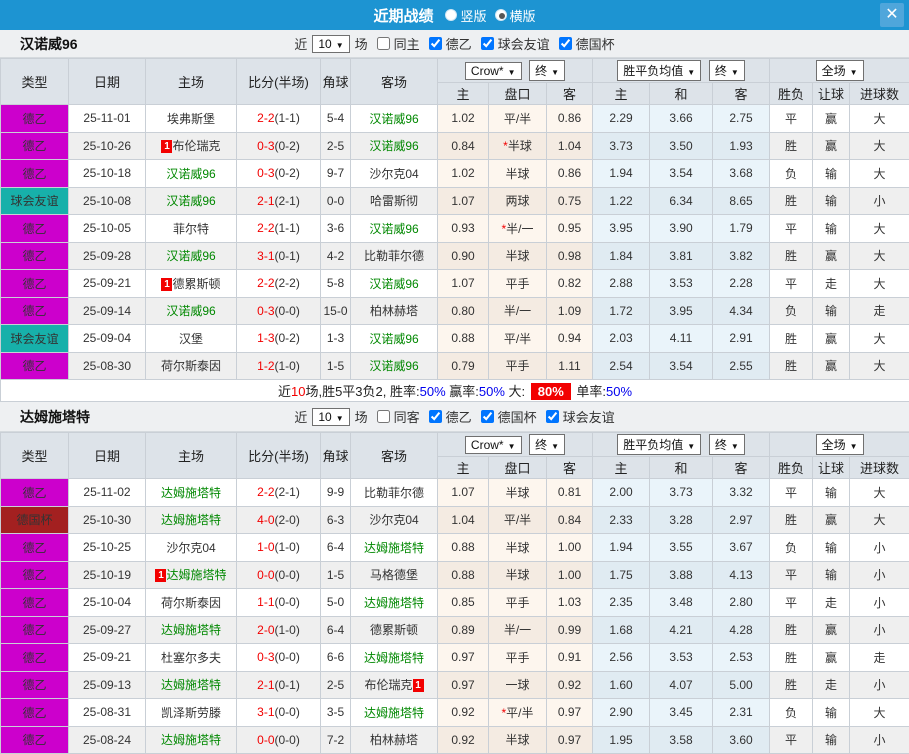 This screenshot has width=909, height=754. What do you see at coordinates (517, 311) in the screenshot?
I see `handicap-line: 半/一` at bounding box center [517, 311].